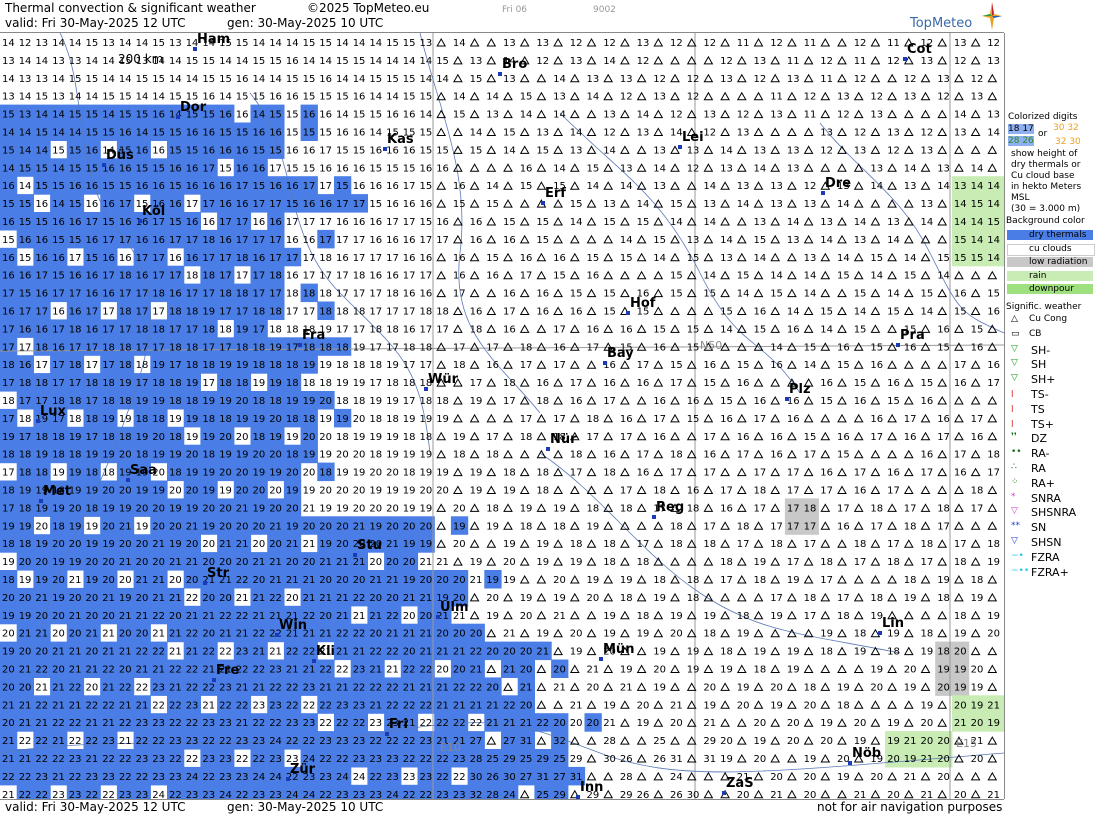 The width and height of the screenshot is (1095, 815). Describe the element at coordinates (860, 61) in the screenshot. I see `thermal-digit: 11` at that location.